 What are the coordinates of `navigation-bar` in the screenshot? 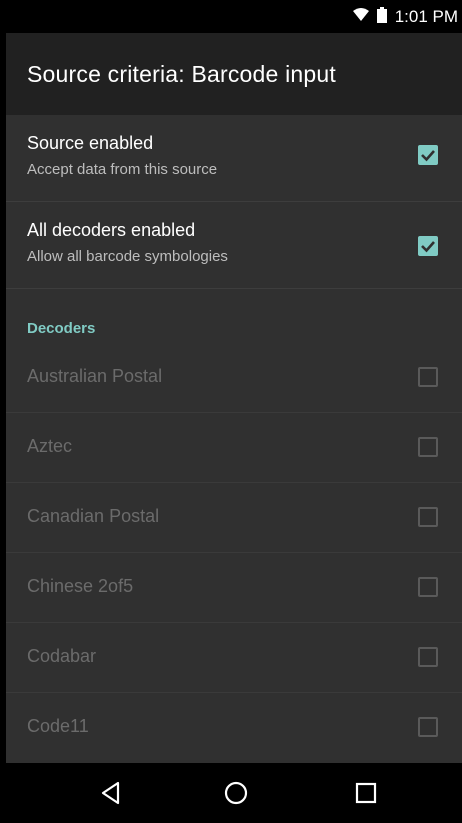 It's located at (234, 793).